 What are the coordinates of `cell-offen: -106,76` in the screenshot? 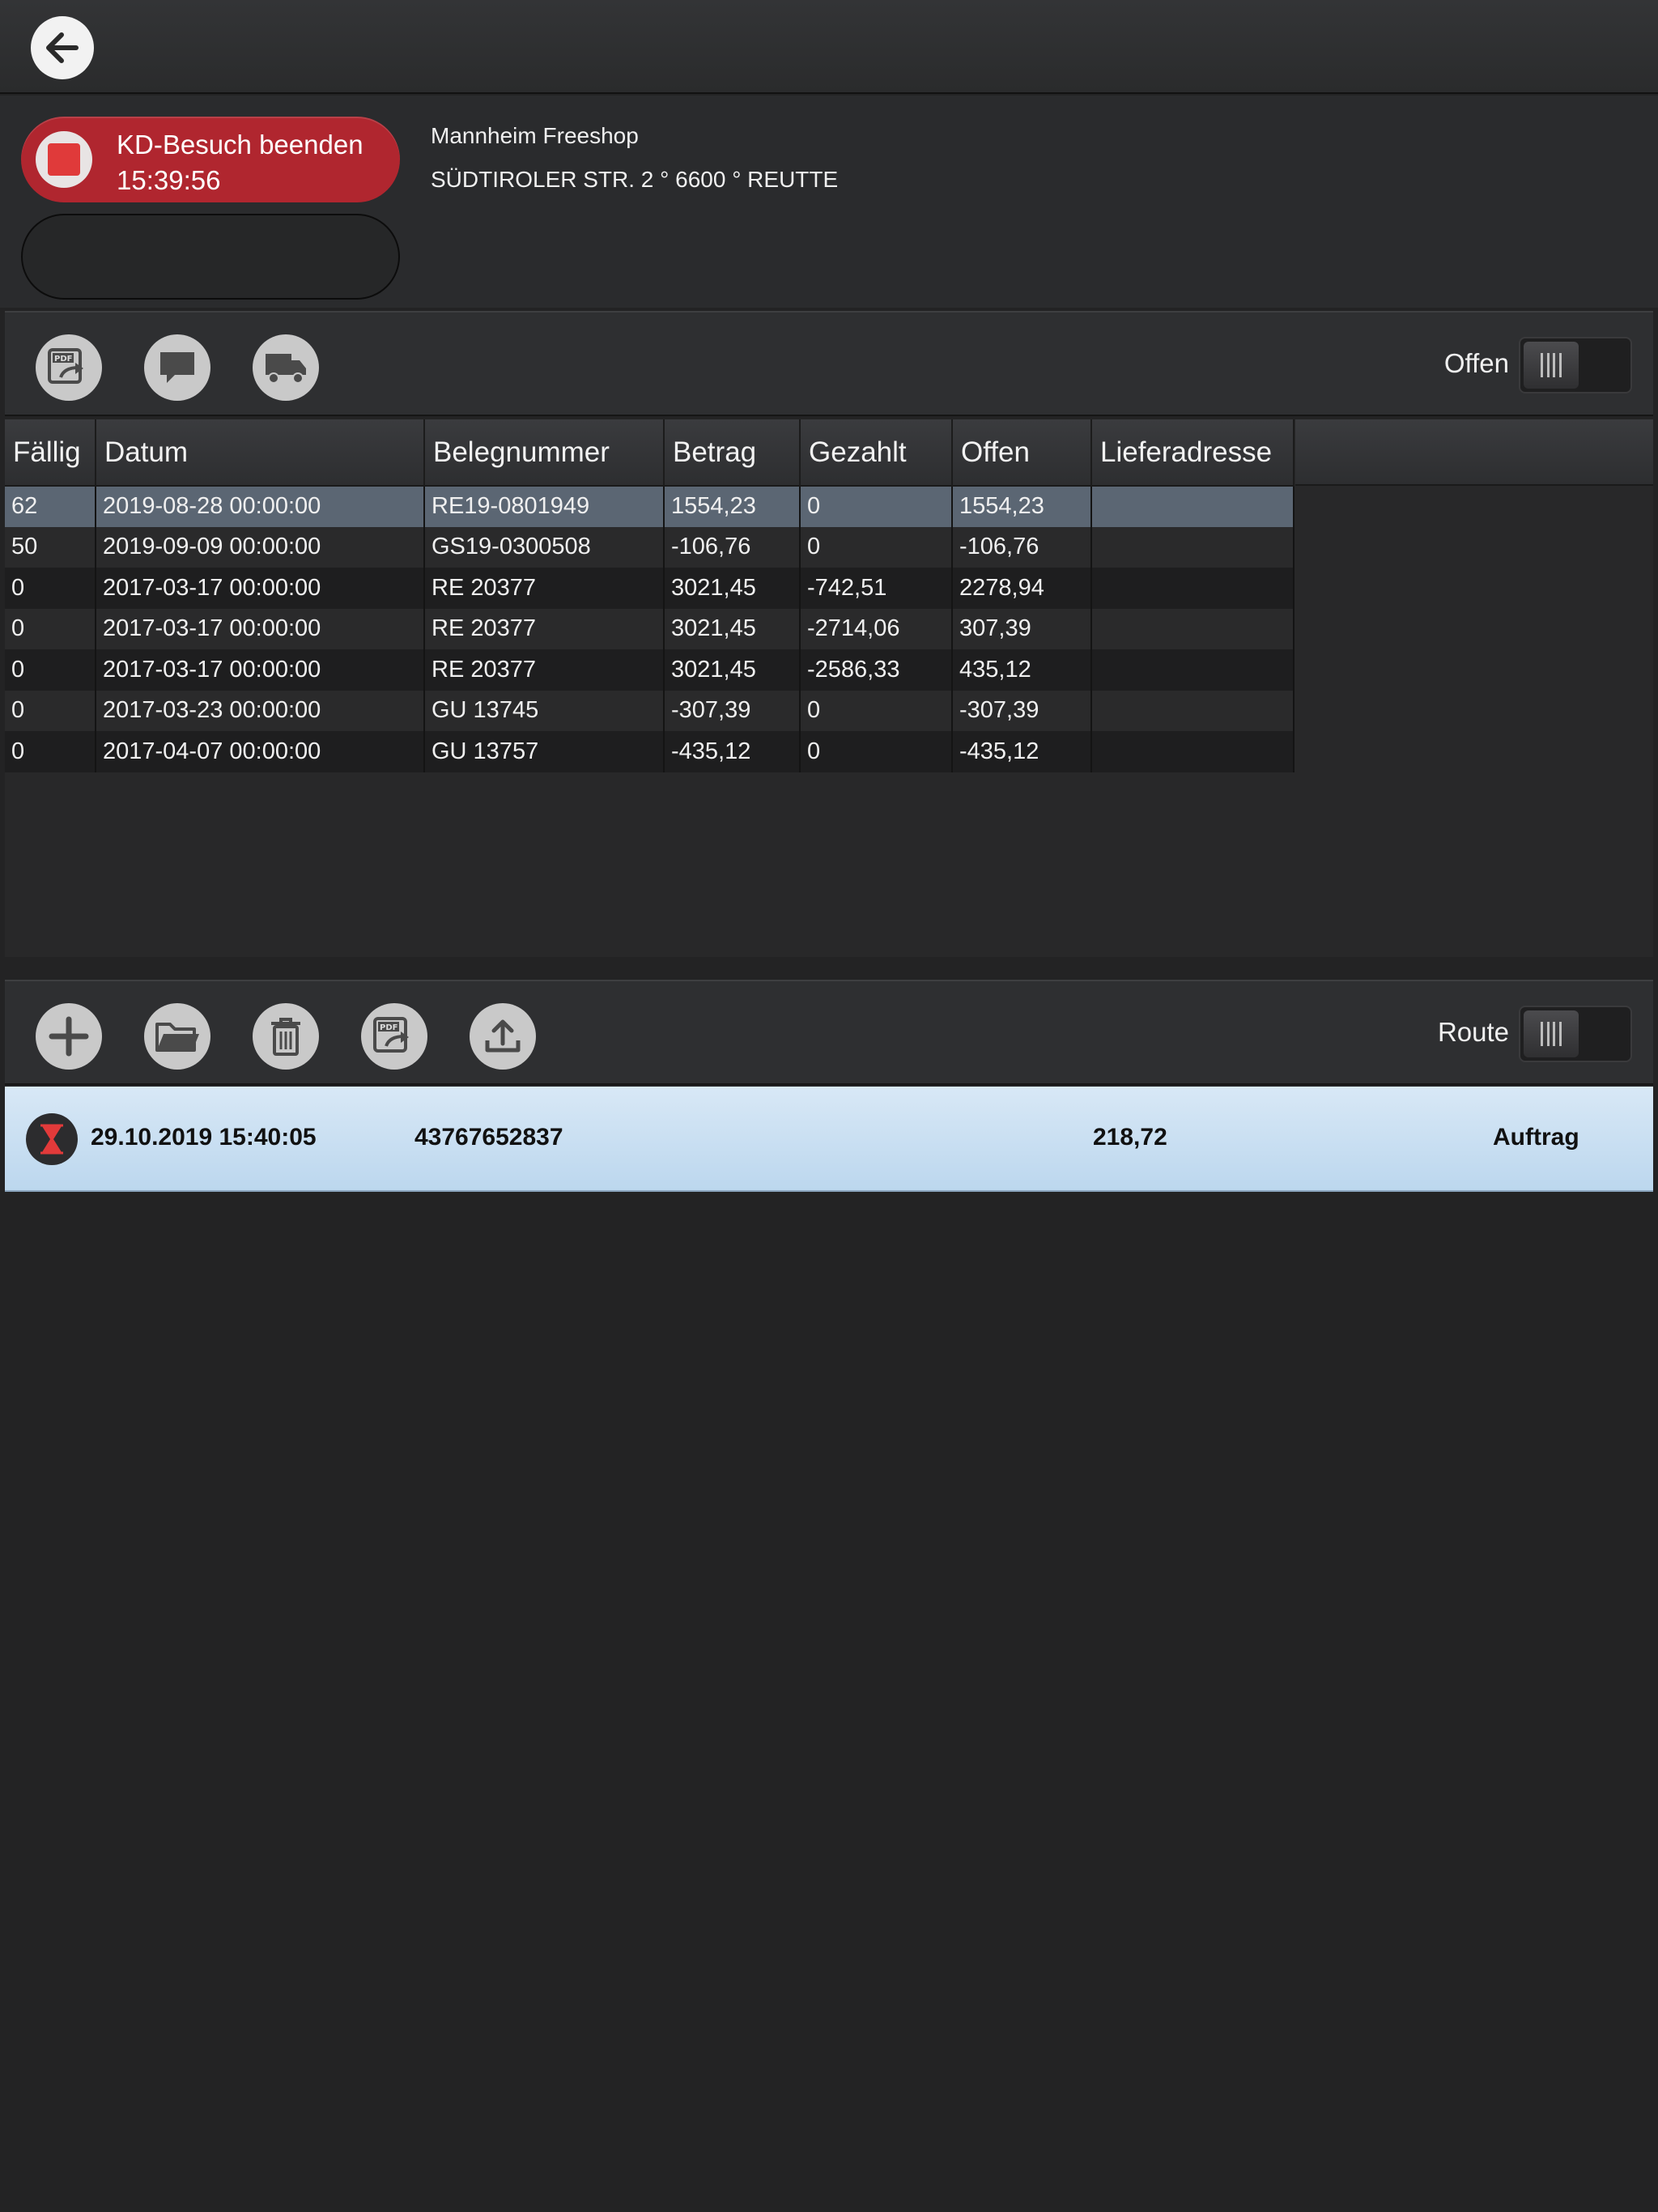 It's located at (1022, 547).